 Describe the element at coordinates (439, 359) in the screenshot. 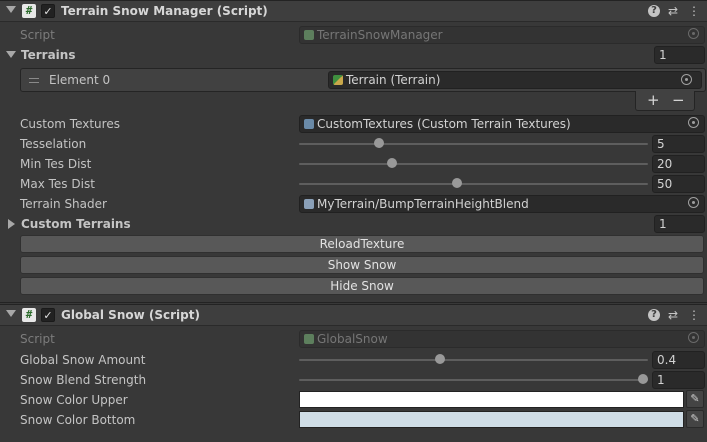

I see `global-snow-amount-slider-thumb` at that location.